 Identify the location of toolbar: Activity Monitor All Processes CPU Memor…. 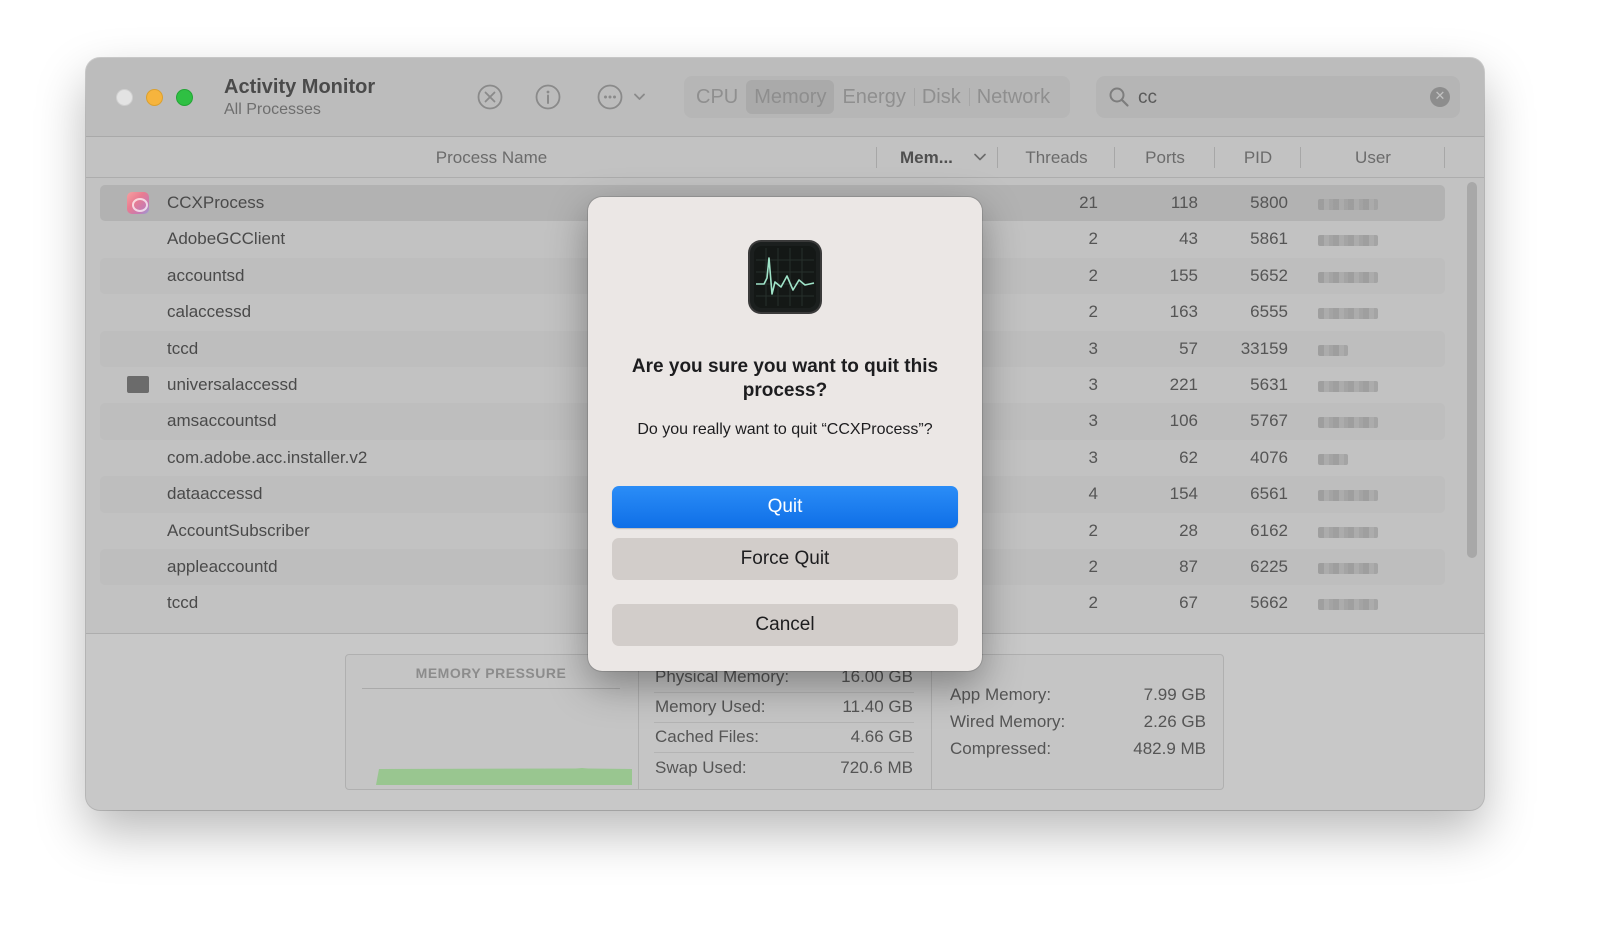
(785, 97).